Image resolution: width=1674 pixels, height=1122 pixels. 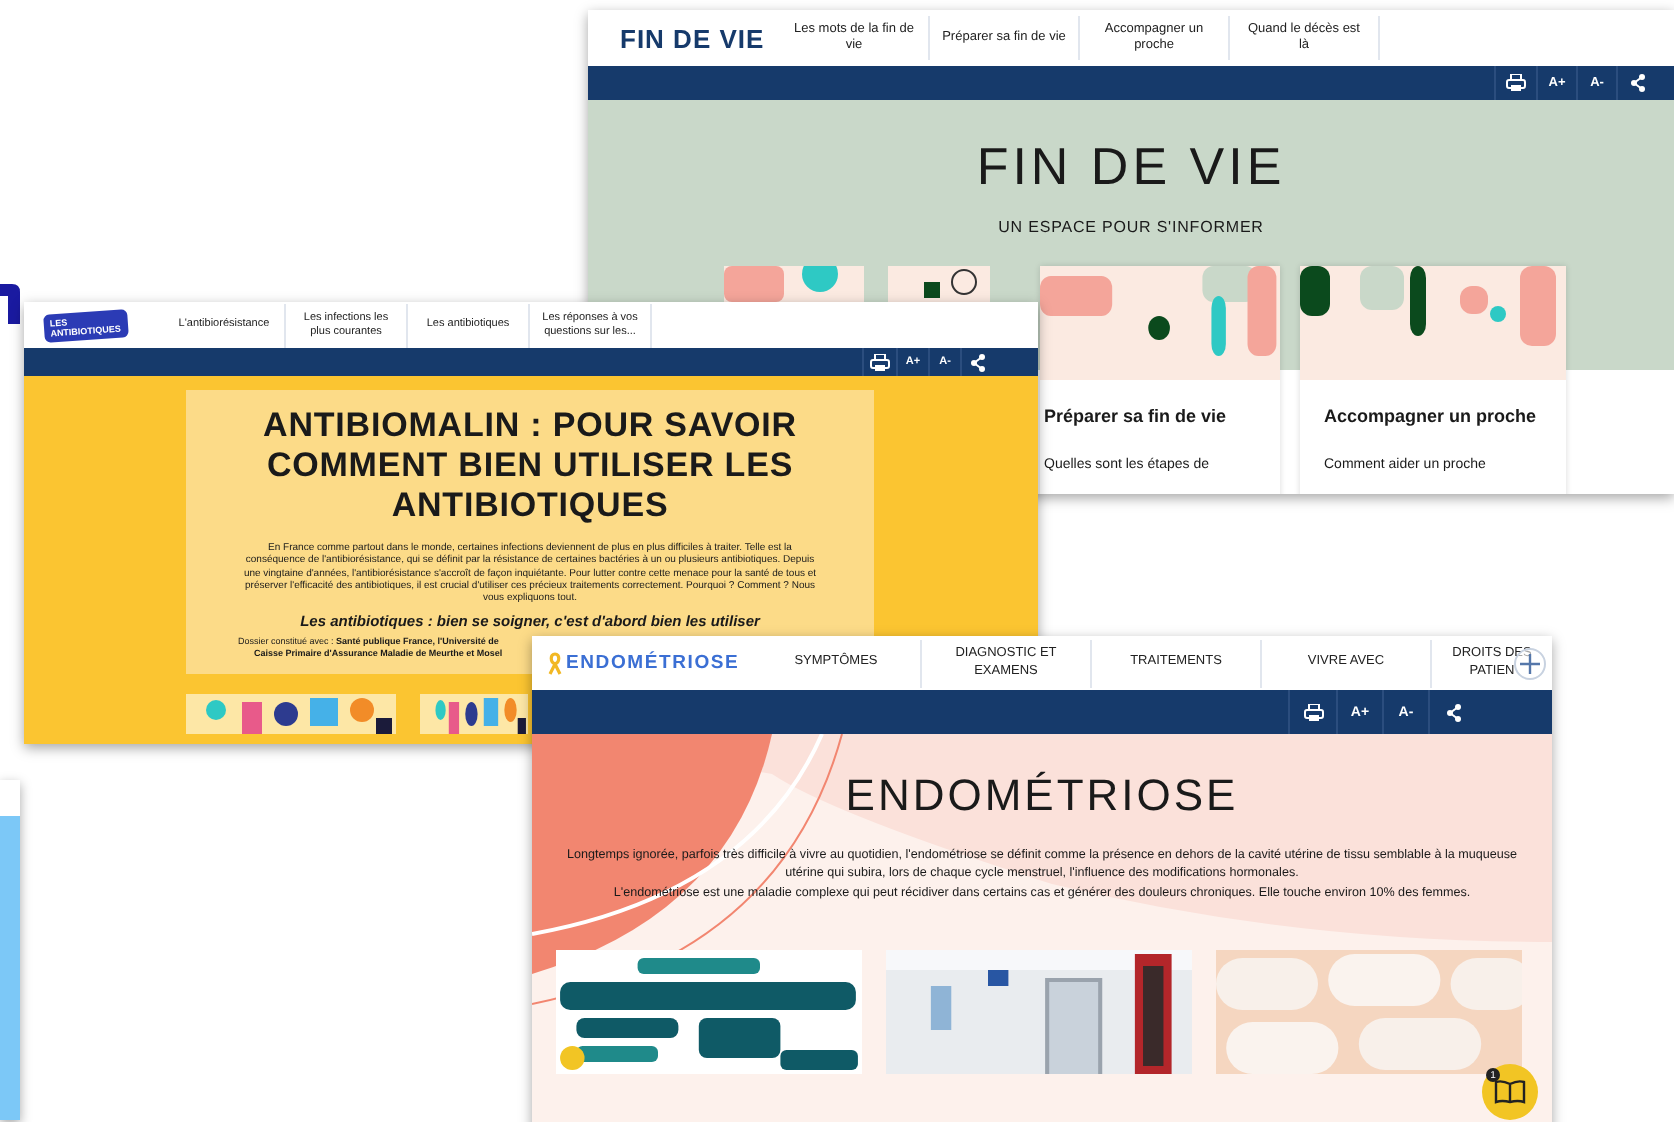 I want to click on ribbon-icon, so click(x=555, y=663).